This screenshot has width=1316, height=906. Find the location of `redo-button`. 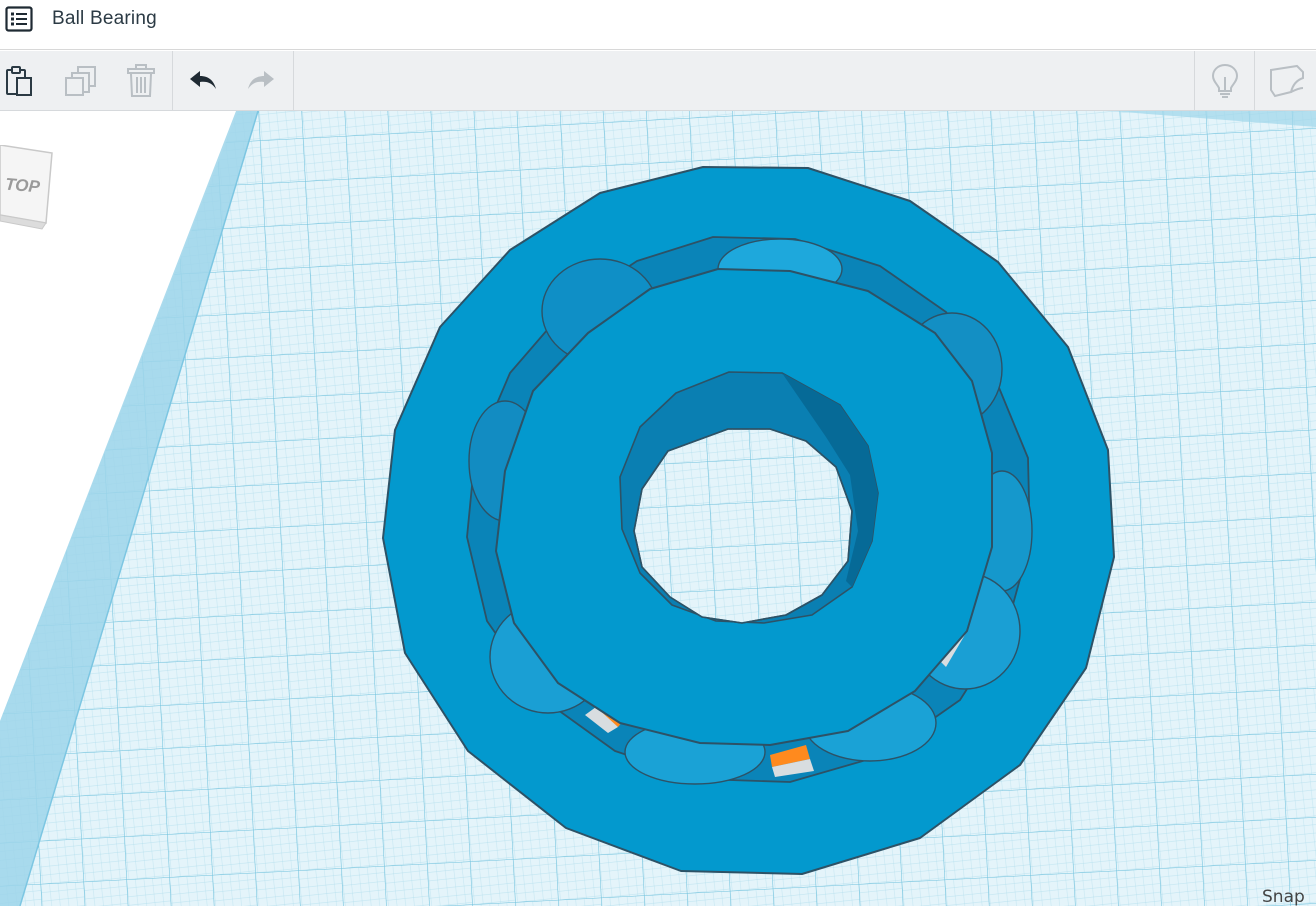

redo-button is located at coordinates (261, 80).